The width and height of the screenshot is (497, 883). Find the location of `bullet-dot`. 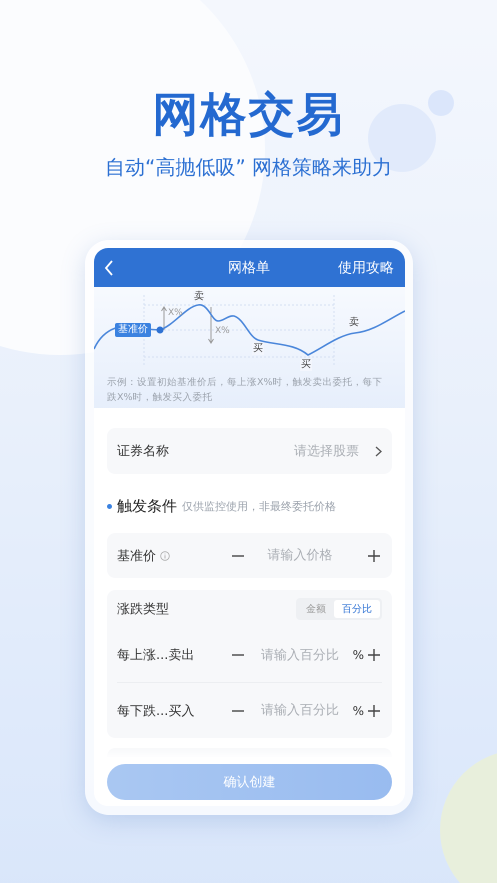

bullet-dot is located at coordinates (109, 506).